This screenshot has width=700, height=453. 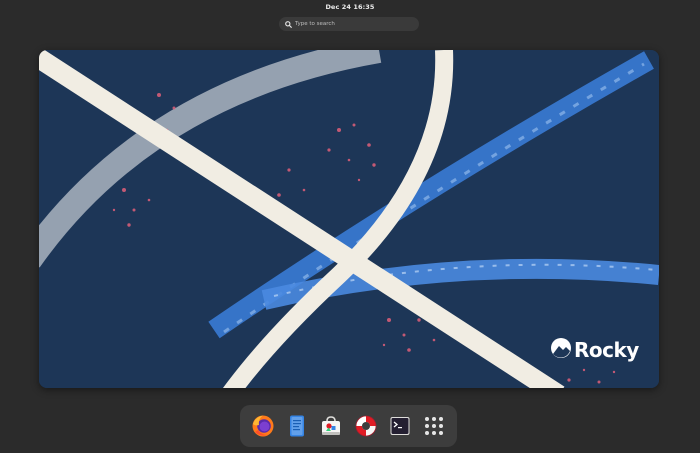 I want to click on software-icon, so click(x=331, y=425).